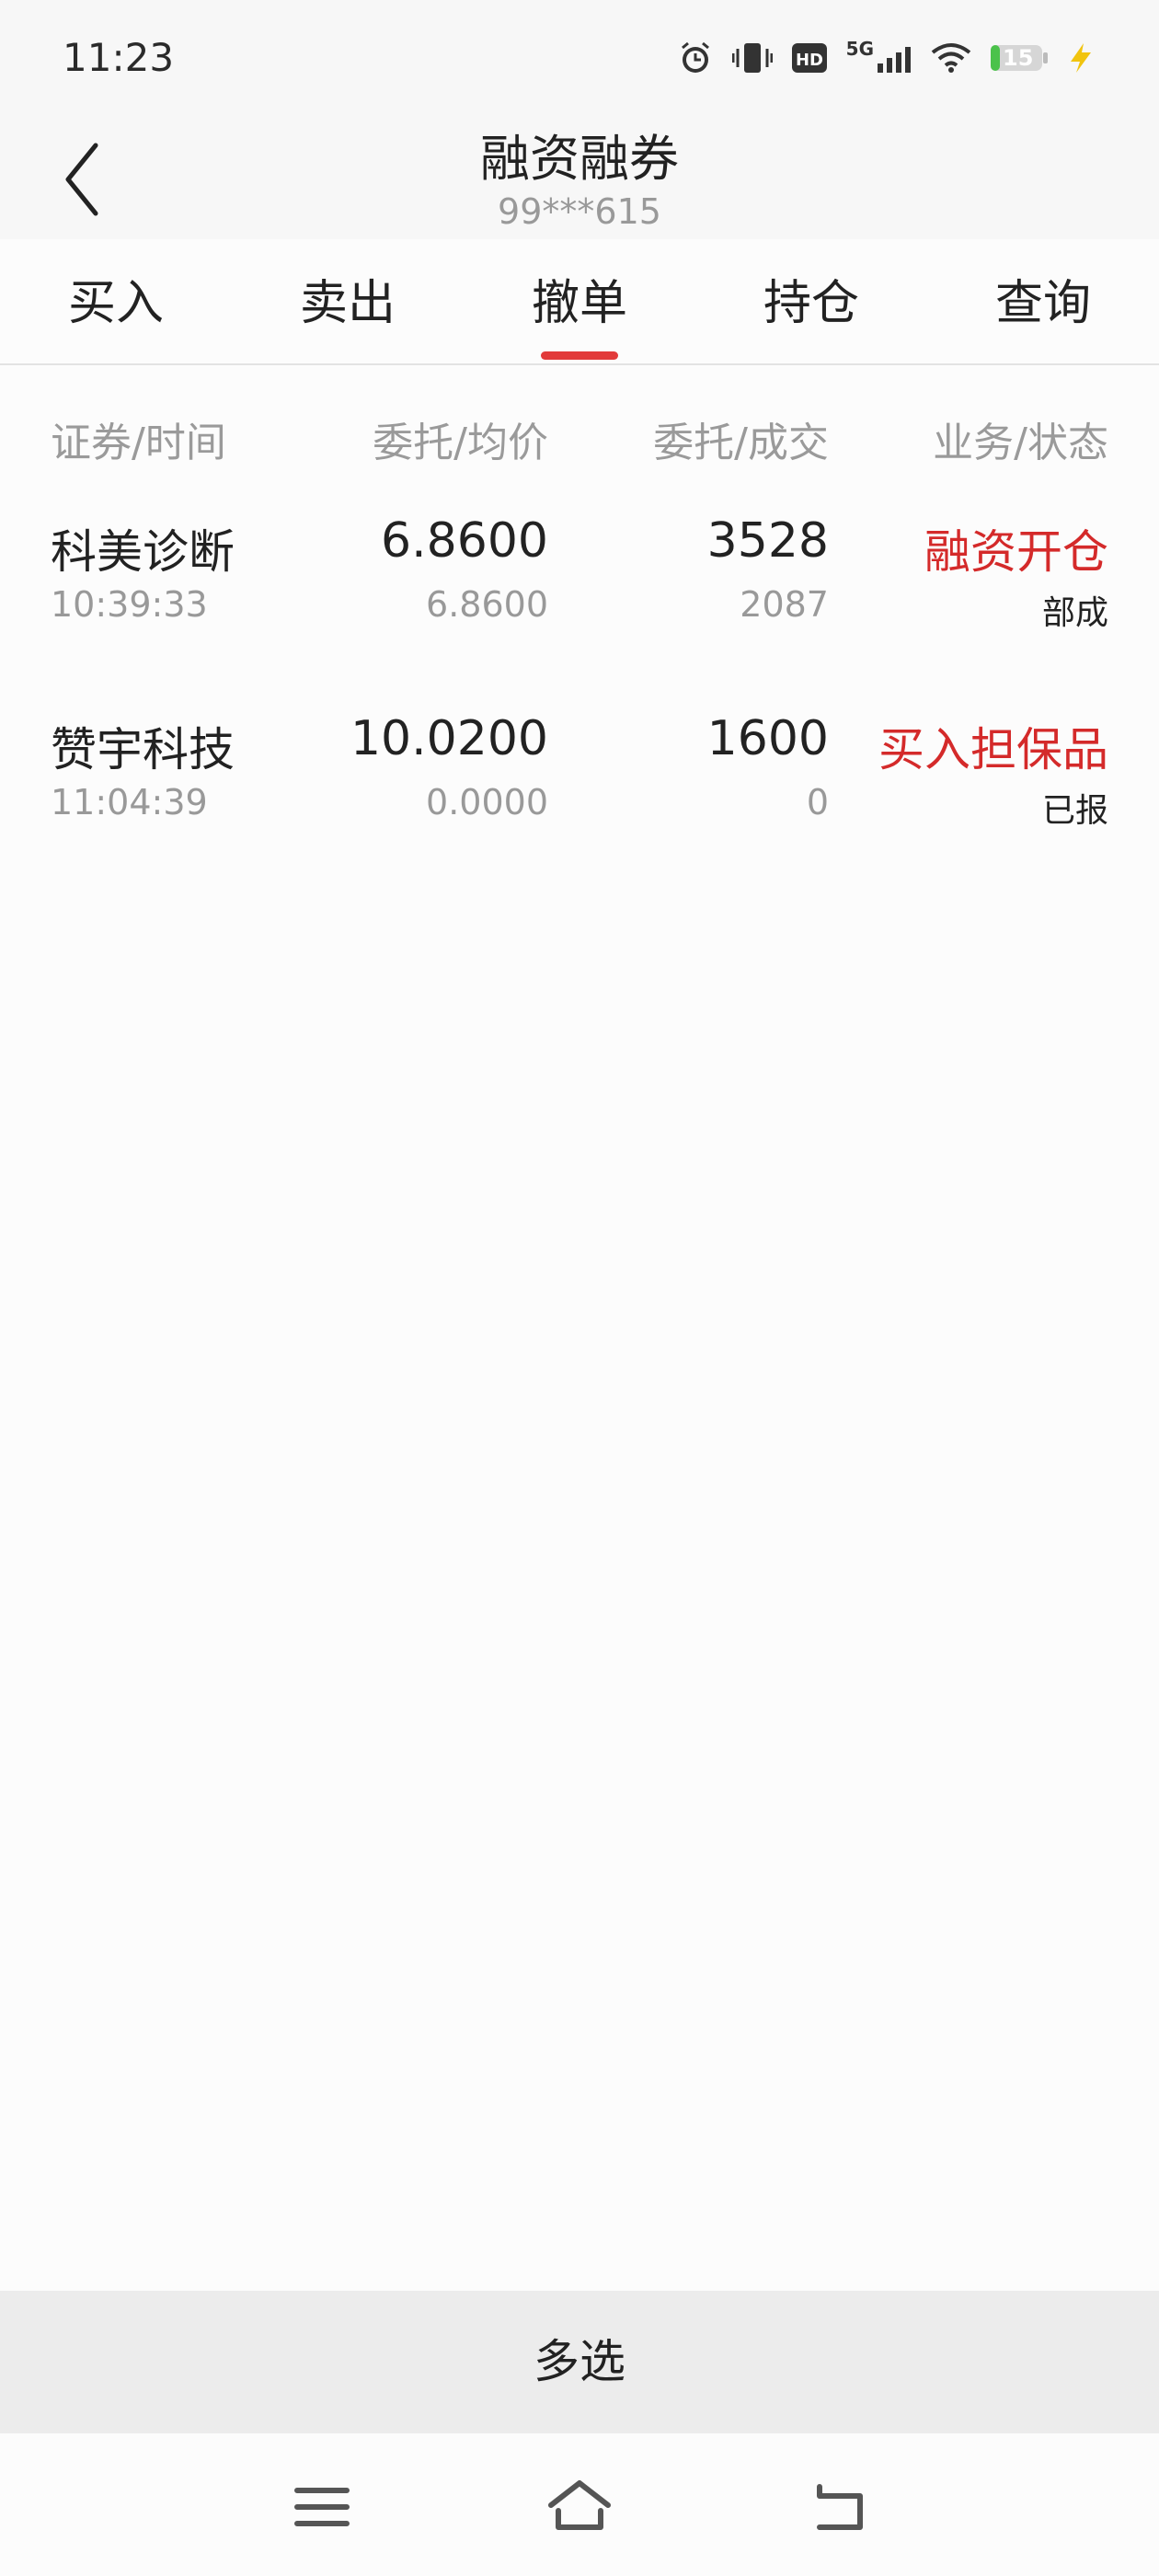  What do you see at coordinates (129, 604) in the screenshot?
I see `order-time: 10:39:33` at bounding box center [129, 604].